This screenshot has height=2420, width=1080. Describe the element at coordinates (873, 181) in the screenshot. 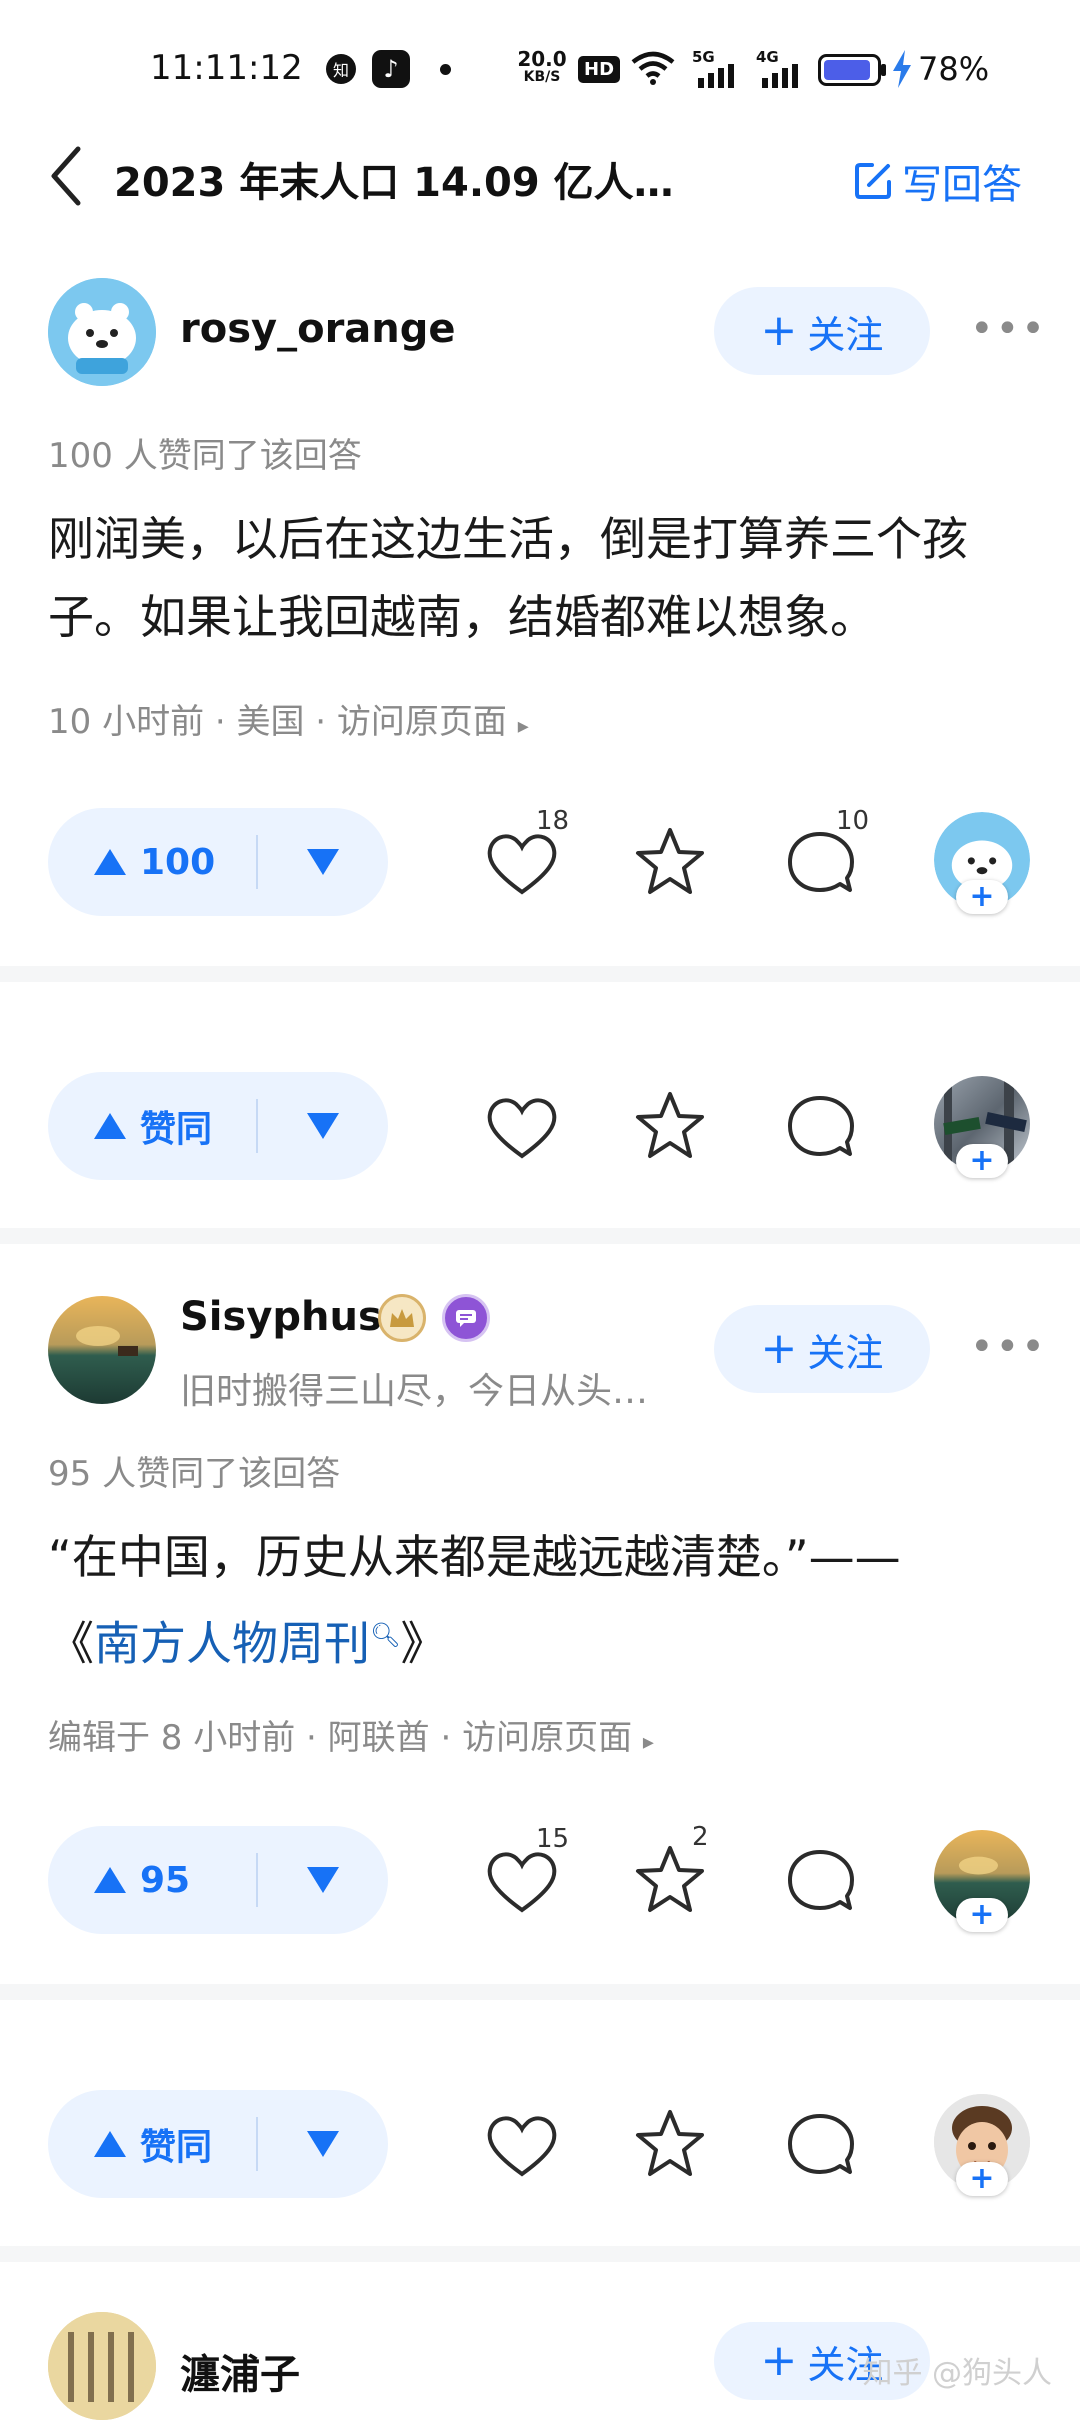

I see `edit-icon` at that location.